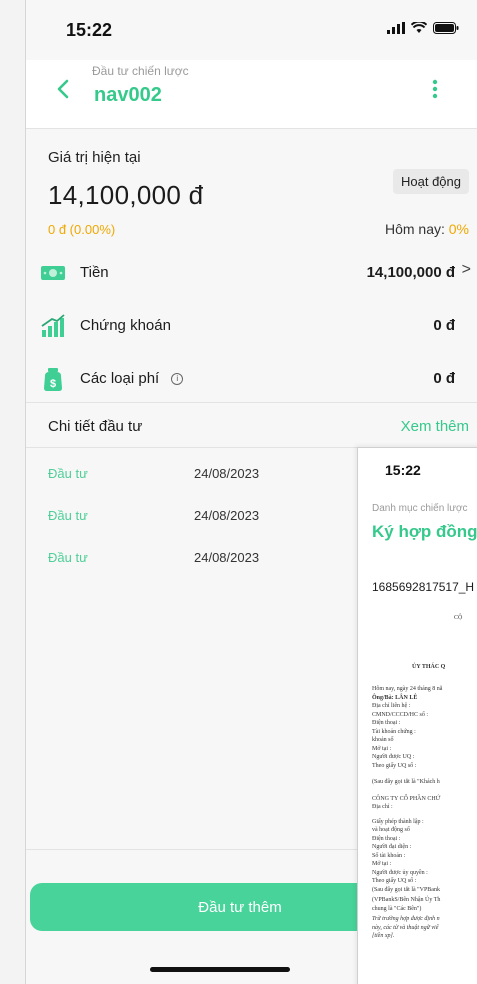 Image resolution: width=477 pixels, height=984 pixels. I want to click on doc-line: Địa chỉ :, so click(382, 807).